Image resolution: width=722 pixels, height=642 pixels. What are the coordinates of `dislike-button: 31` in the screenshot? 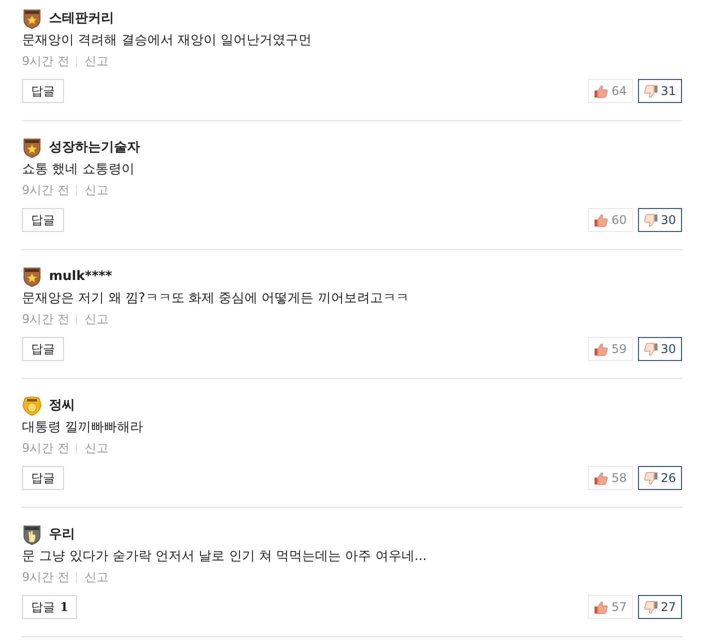 It's located at (660, 91).